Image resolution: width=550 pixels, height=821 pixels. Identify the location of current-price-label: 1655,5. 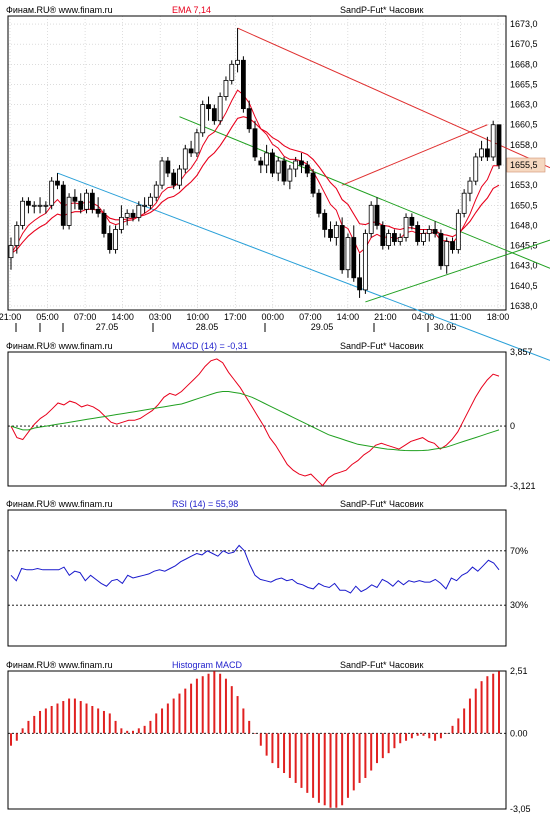
(524, 165).